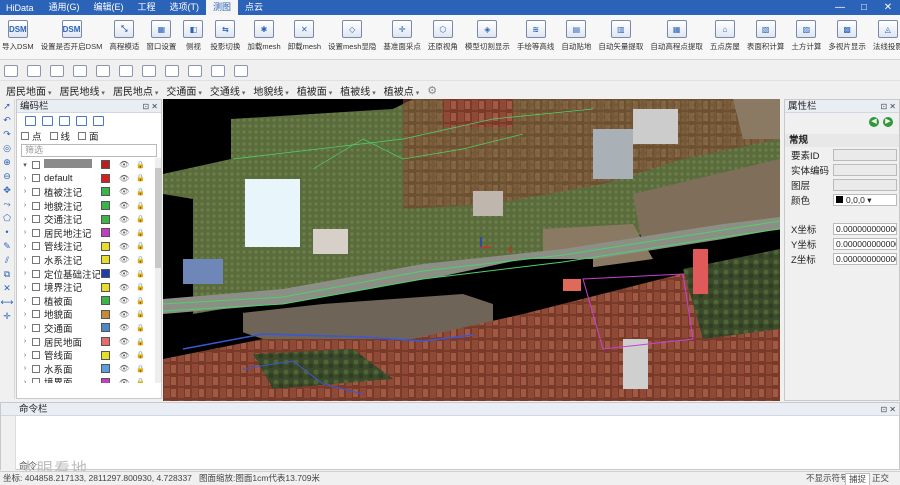 This screenshot has width=900, height=485. I want to click on snap-icon: ✛, so click(7, 316).